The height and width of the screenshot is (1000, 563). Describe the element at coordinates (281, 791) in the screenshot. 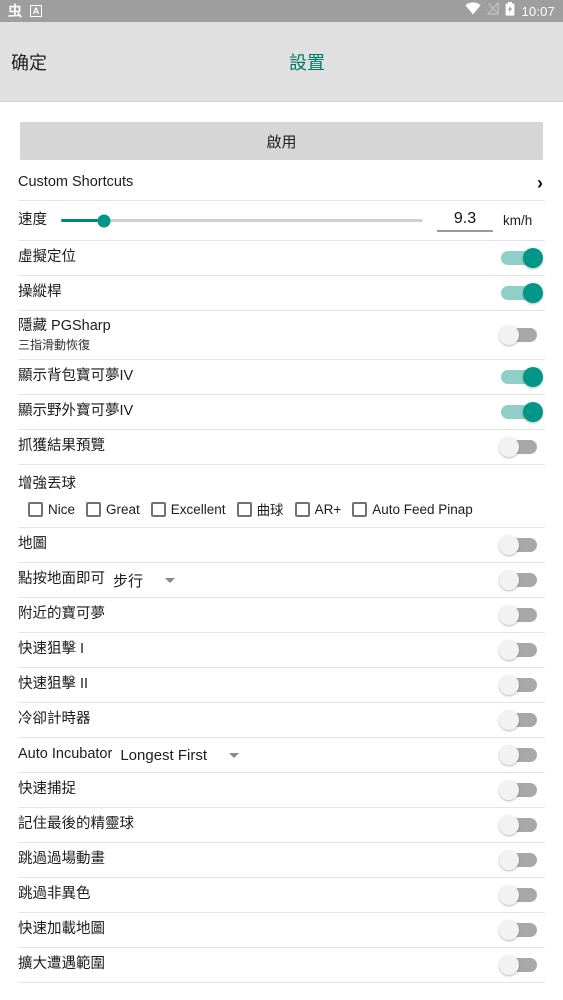

I see `row-misc-0: 快速捕捉` at that location.